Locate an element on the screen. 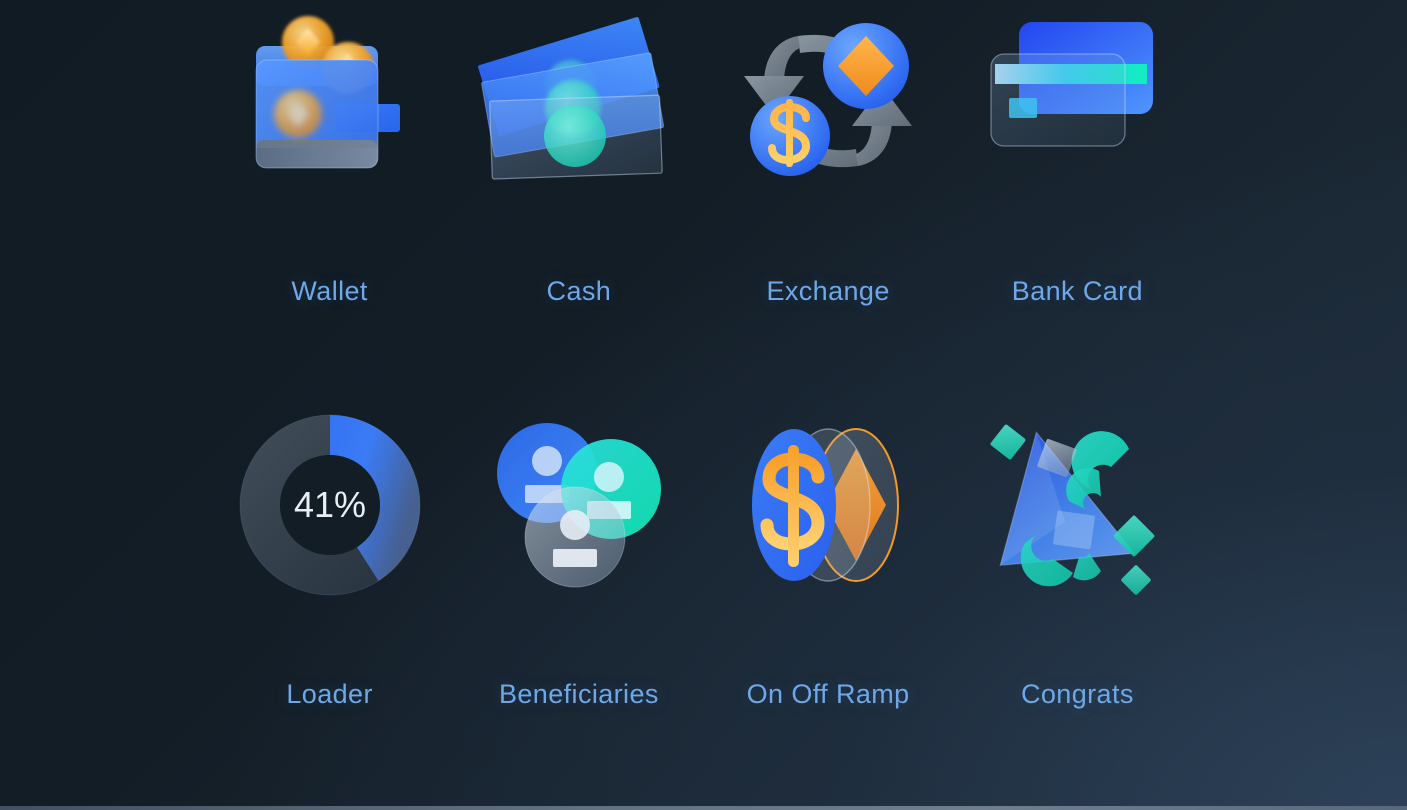 The width and height of the screenshot is (1407, 810). cash-icon is located at coordinates (578, 100).